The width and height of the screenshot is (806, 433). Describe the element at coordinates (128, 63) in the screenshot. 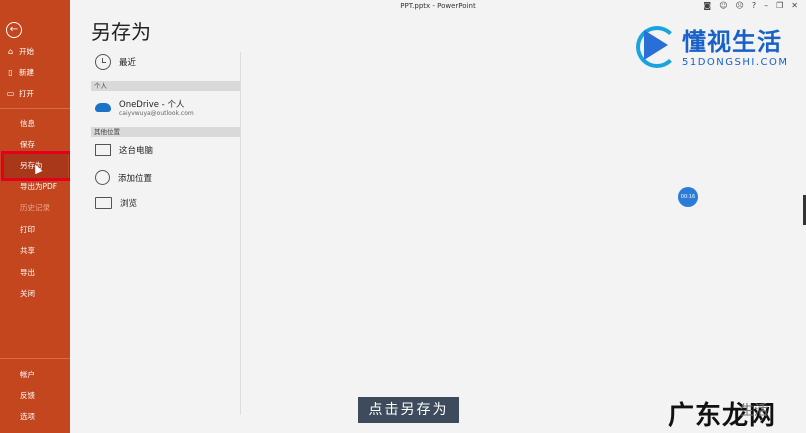

I see `location-recent-label: 最近` at that location.